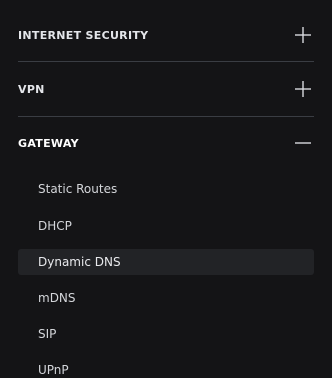  What do you see at coordinates (79, 262) in the screenshot?
I see `gateway-item-label: Dynamic DNS` at bounding box center [79, 262].